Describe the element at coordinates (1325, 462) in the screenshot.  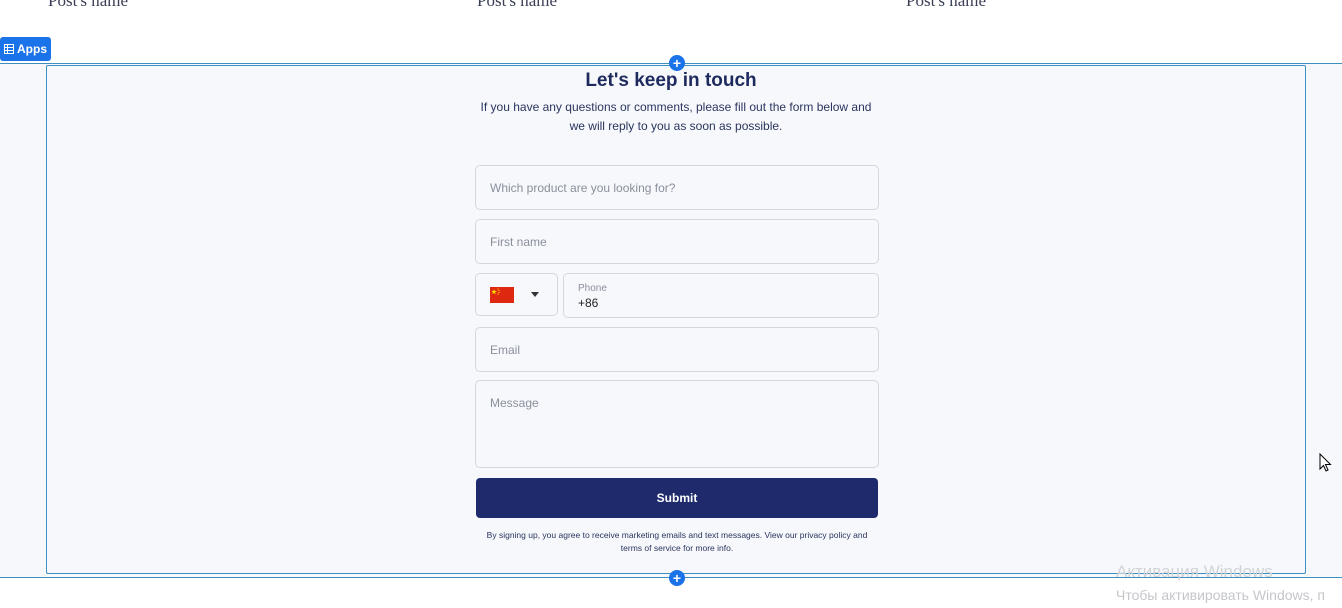
I see `mouse-cursor-icon` at that location.